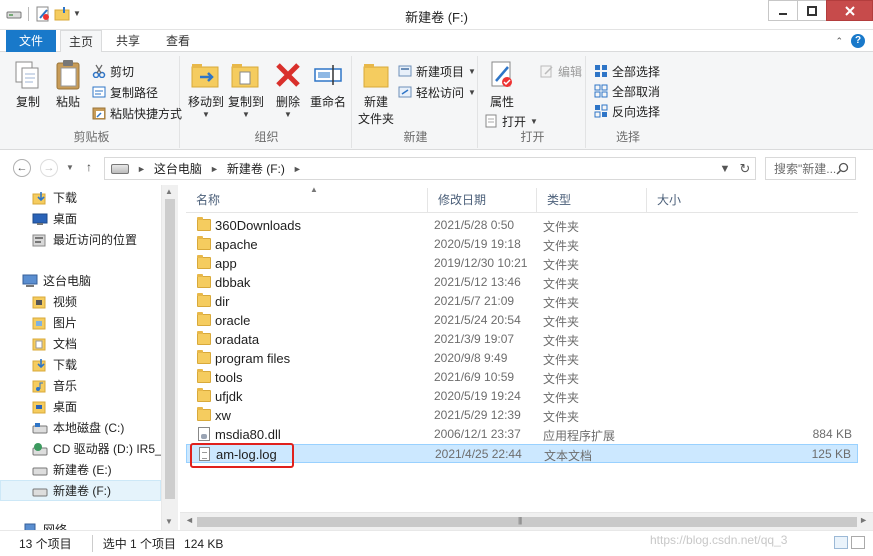 The image size is (873, 556). What do you see at coordinates (229, 396) in the screenshot?
I see `file-name: ufjdk` at bounding box center [229, 396].